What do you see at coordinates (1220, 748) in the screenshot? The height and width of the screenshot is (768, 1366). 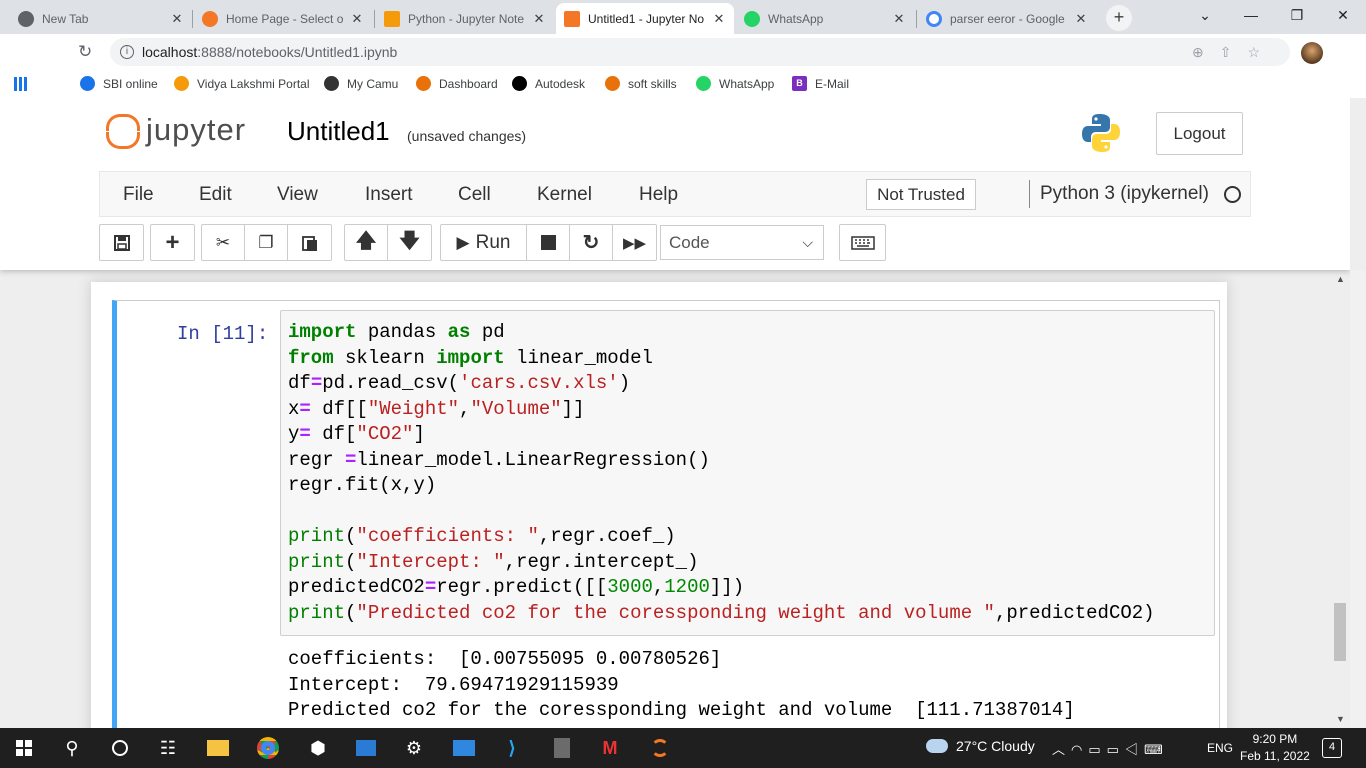 I see `language-indicator: ENG` at bounding box center [1220, 748].